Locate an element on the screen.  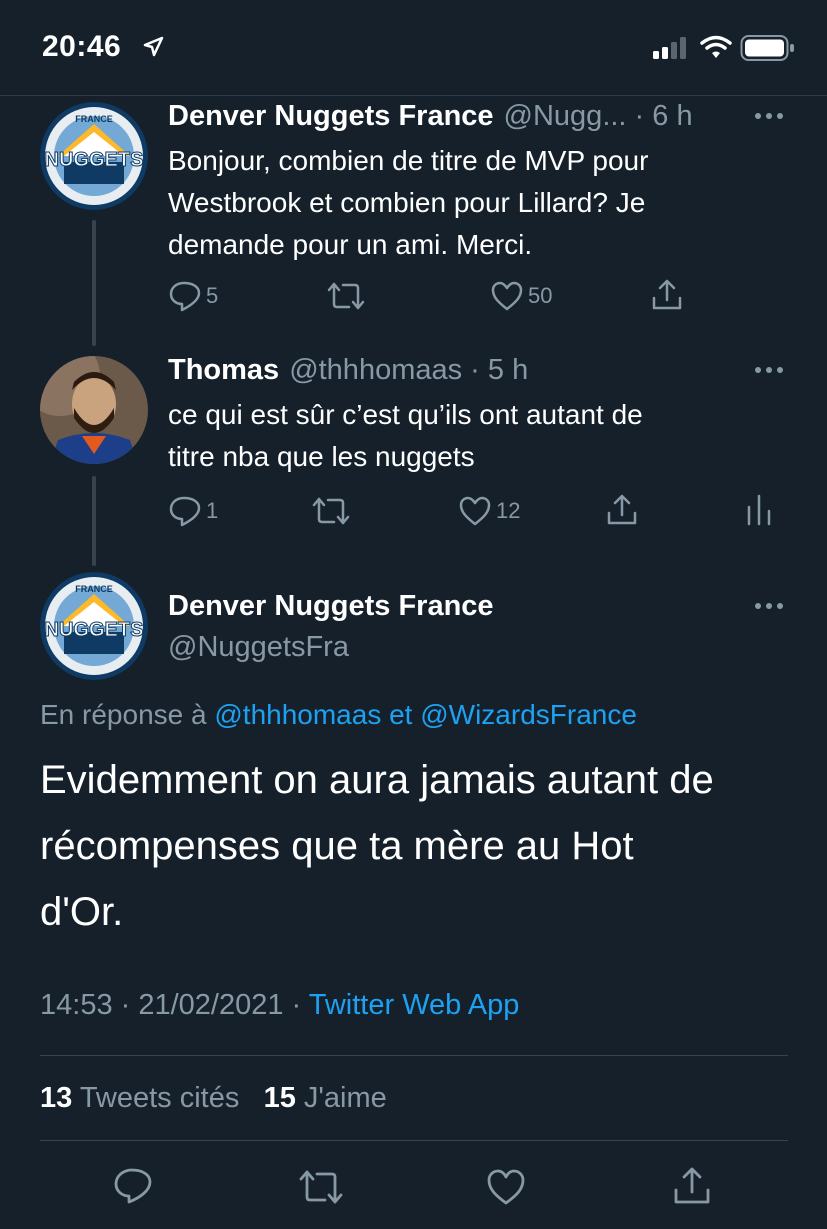
battery-icon is located at coordinates (767, 48).